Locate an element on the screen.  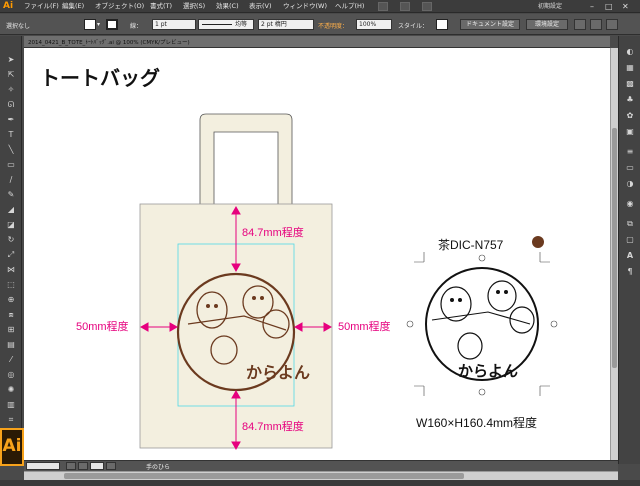
menu-select: 選択(S) is located at coordinates (194, 6).